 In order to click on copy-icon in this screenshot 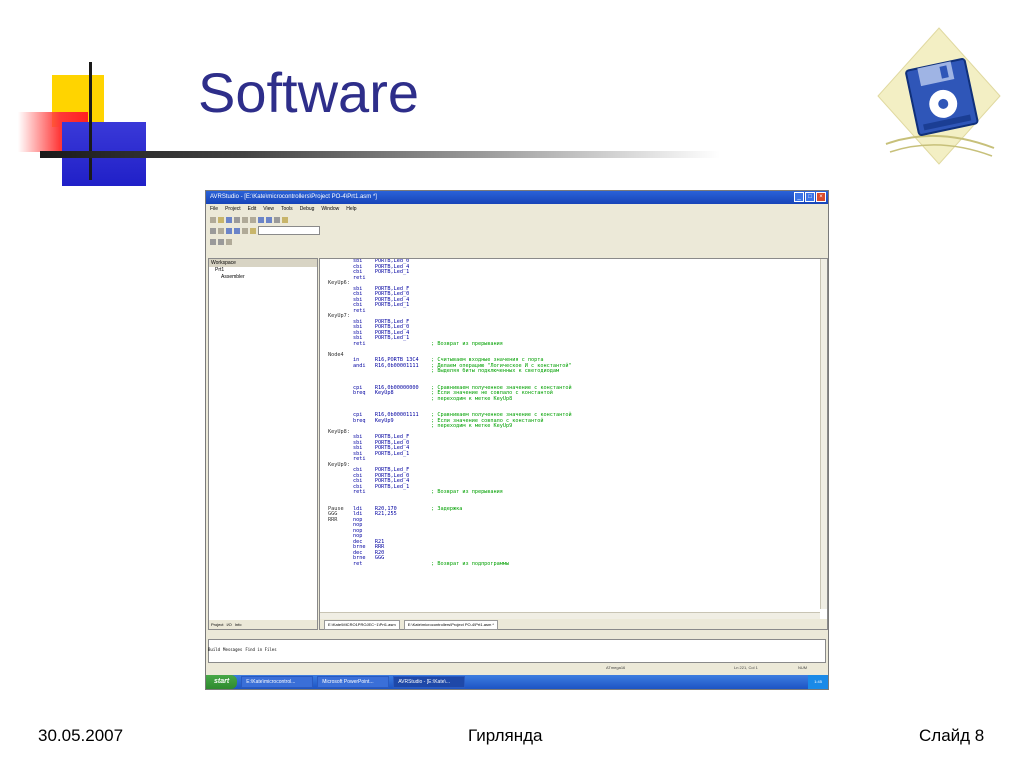, I will do `click(245, 219)`.